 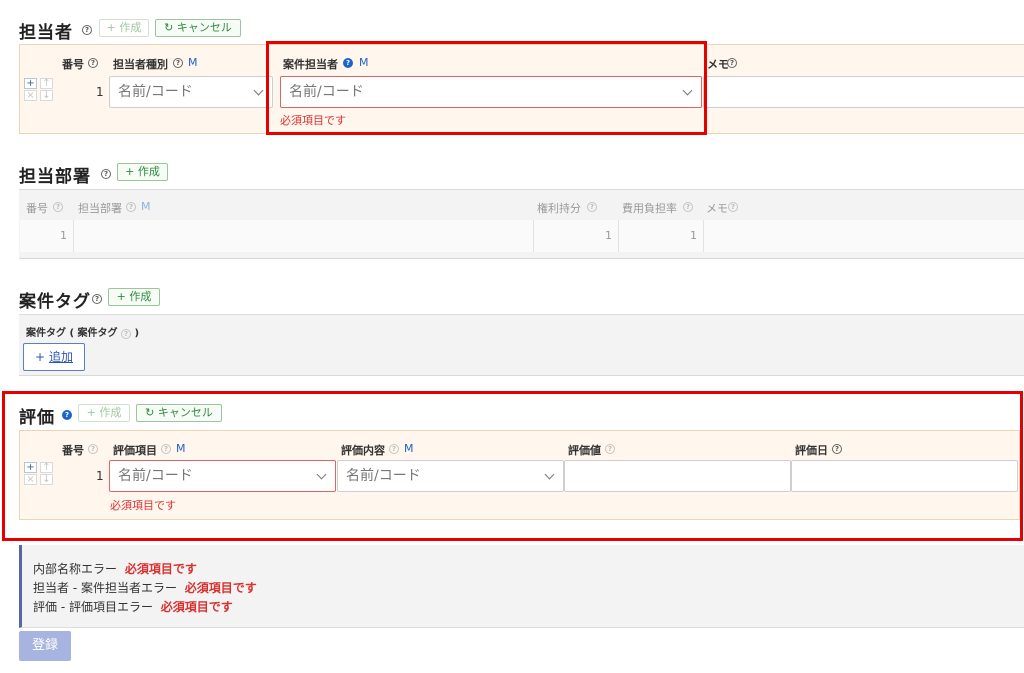 What do you see at coordinates (693, 235) in the screenshot?
I see `cost-value: 1` at bounding box center [693, 235].